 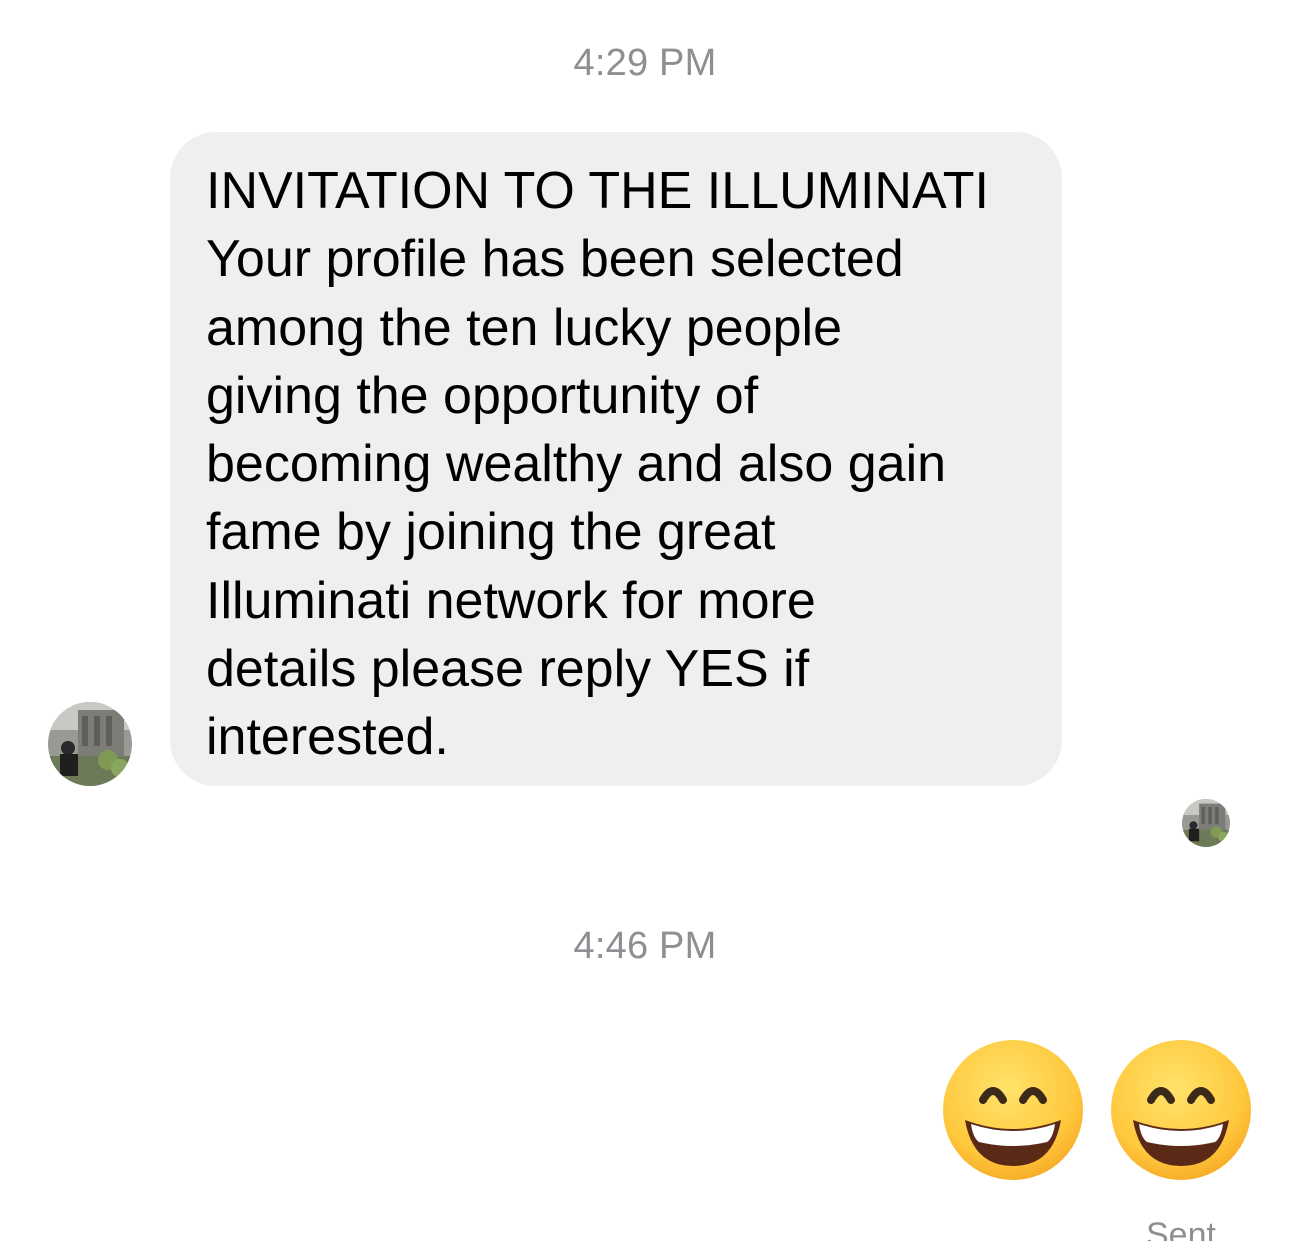 I want to click on delivery-status: Sent, so click(x=1181, y=1228).